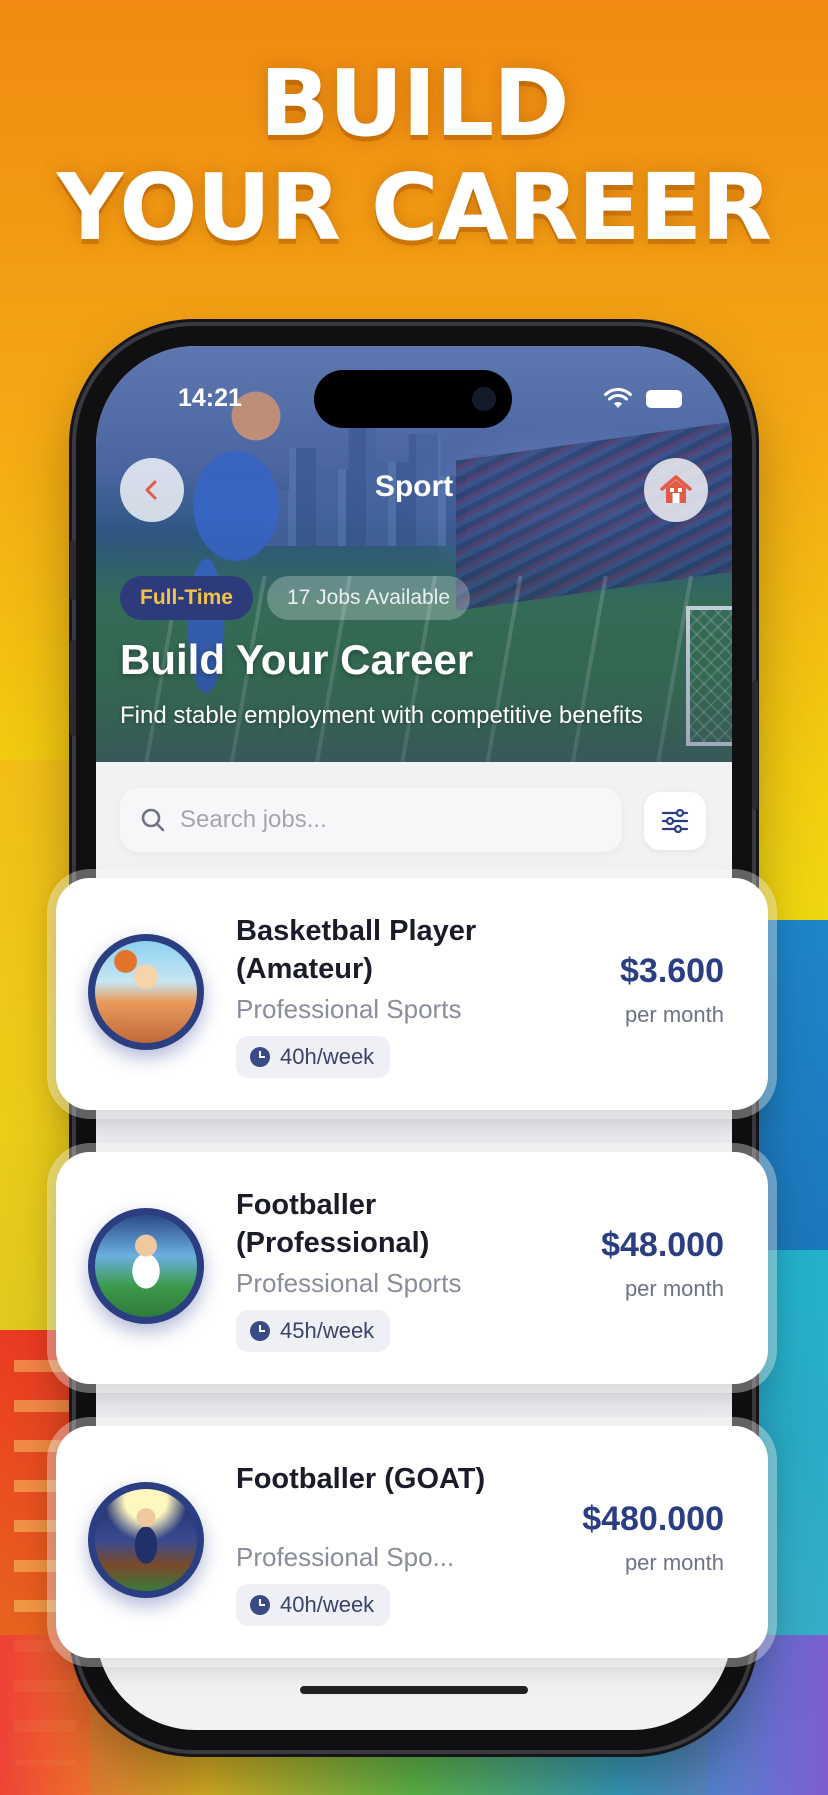  Describe the element at coordinates (414, 486) in the screenshot. I see `page-title: Sport` at that location.